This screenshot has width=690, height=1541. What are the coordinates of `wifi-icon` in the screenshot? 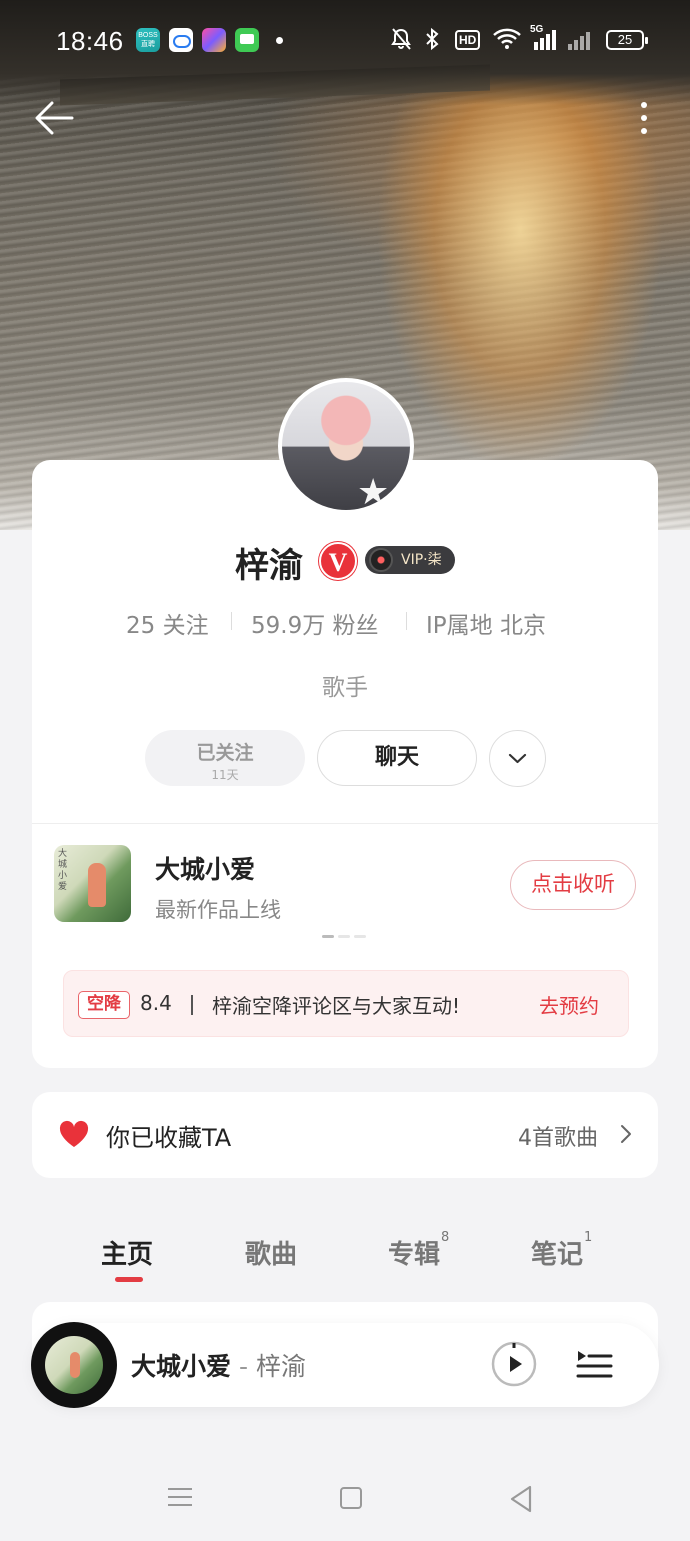 It's located at (507, 38).